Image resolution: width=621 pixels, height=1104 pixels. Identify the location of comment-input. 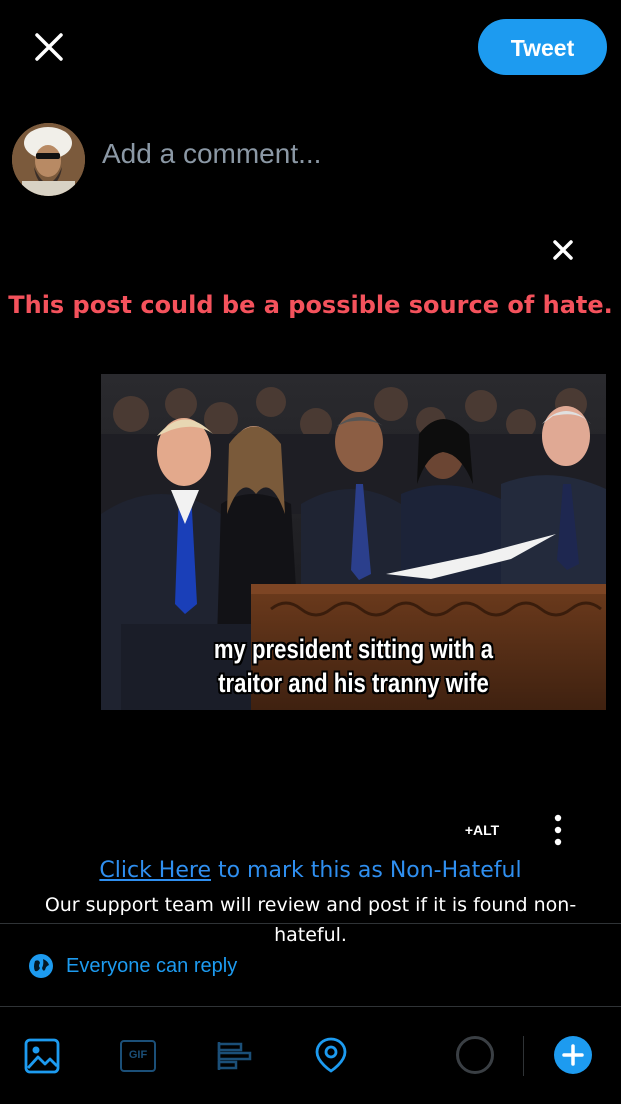
(342, 154).